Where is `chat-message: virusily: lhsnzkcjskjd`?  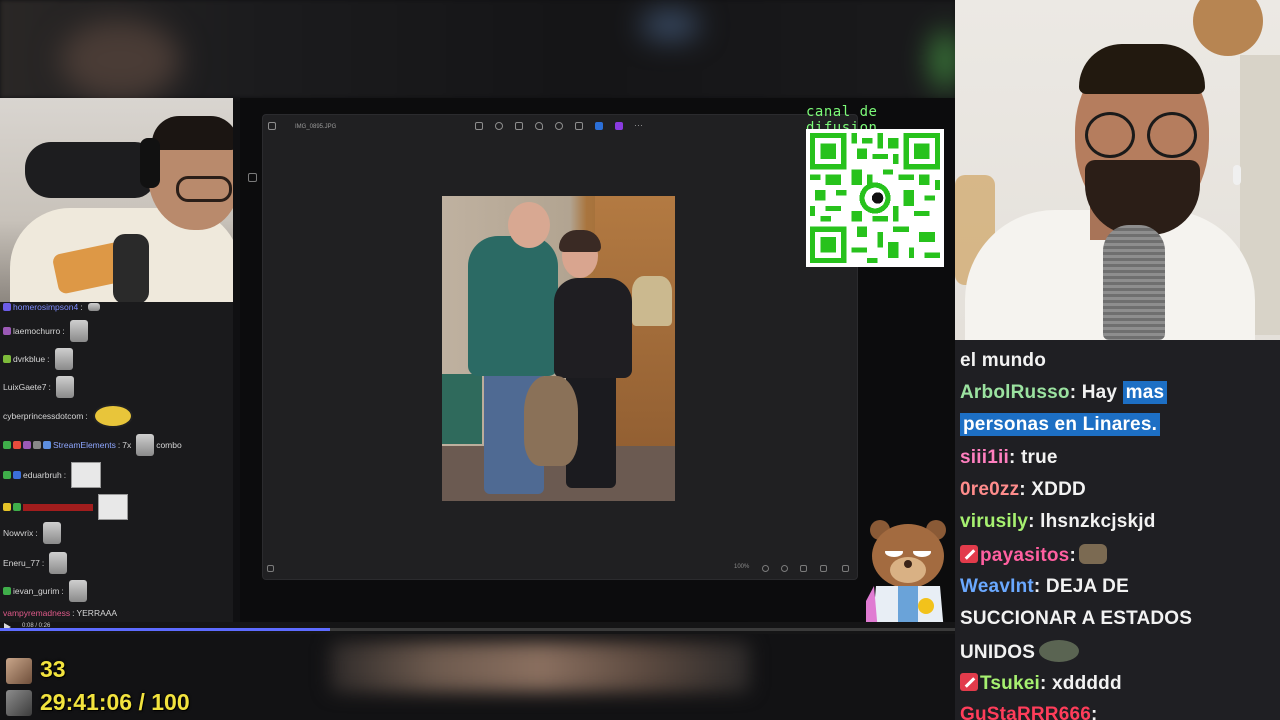 chat-message: virusily: lhsnzkcjskjd is located at coordinates (1058, 521).